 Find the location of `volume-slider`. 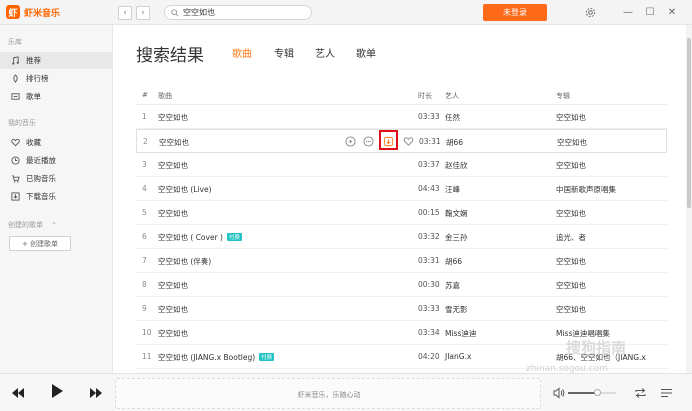

volume-slider is located at coordinates (592, 393).